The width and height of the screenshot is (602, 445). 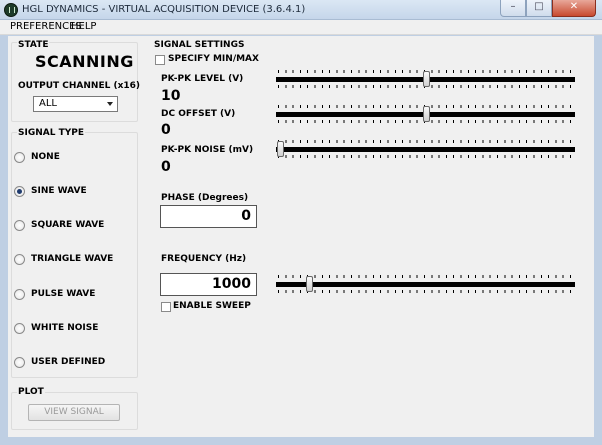 I want to click on signal-type-option: NONE, so click(x=37, y=157).